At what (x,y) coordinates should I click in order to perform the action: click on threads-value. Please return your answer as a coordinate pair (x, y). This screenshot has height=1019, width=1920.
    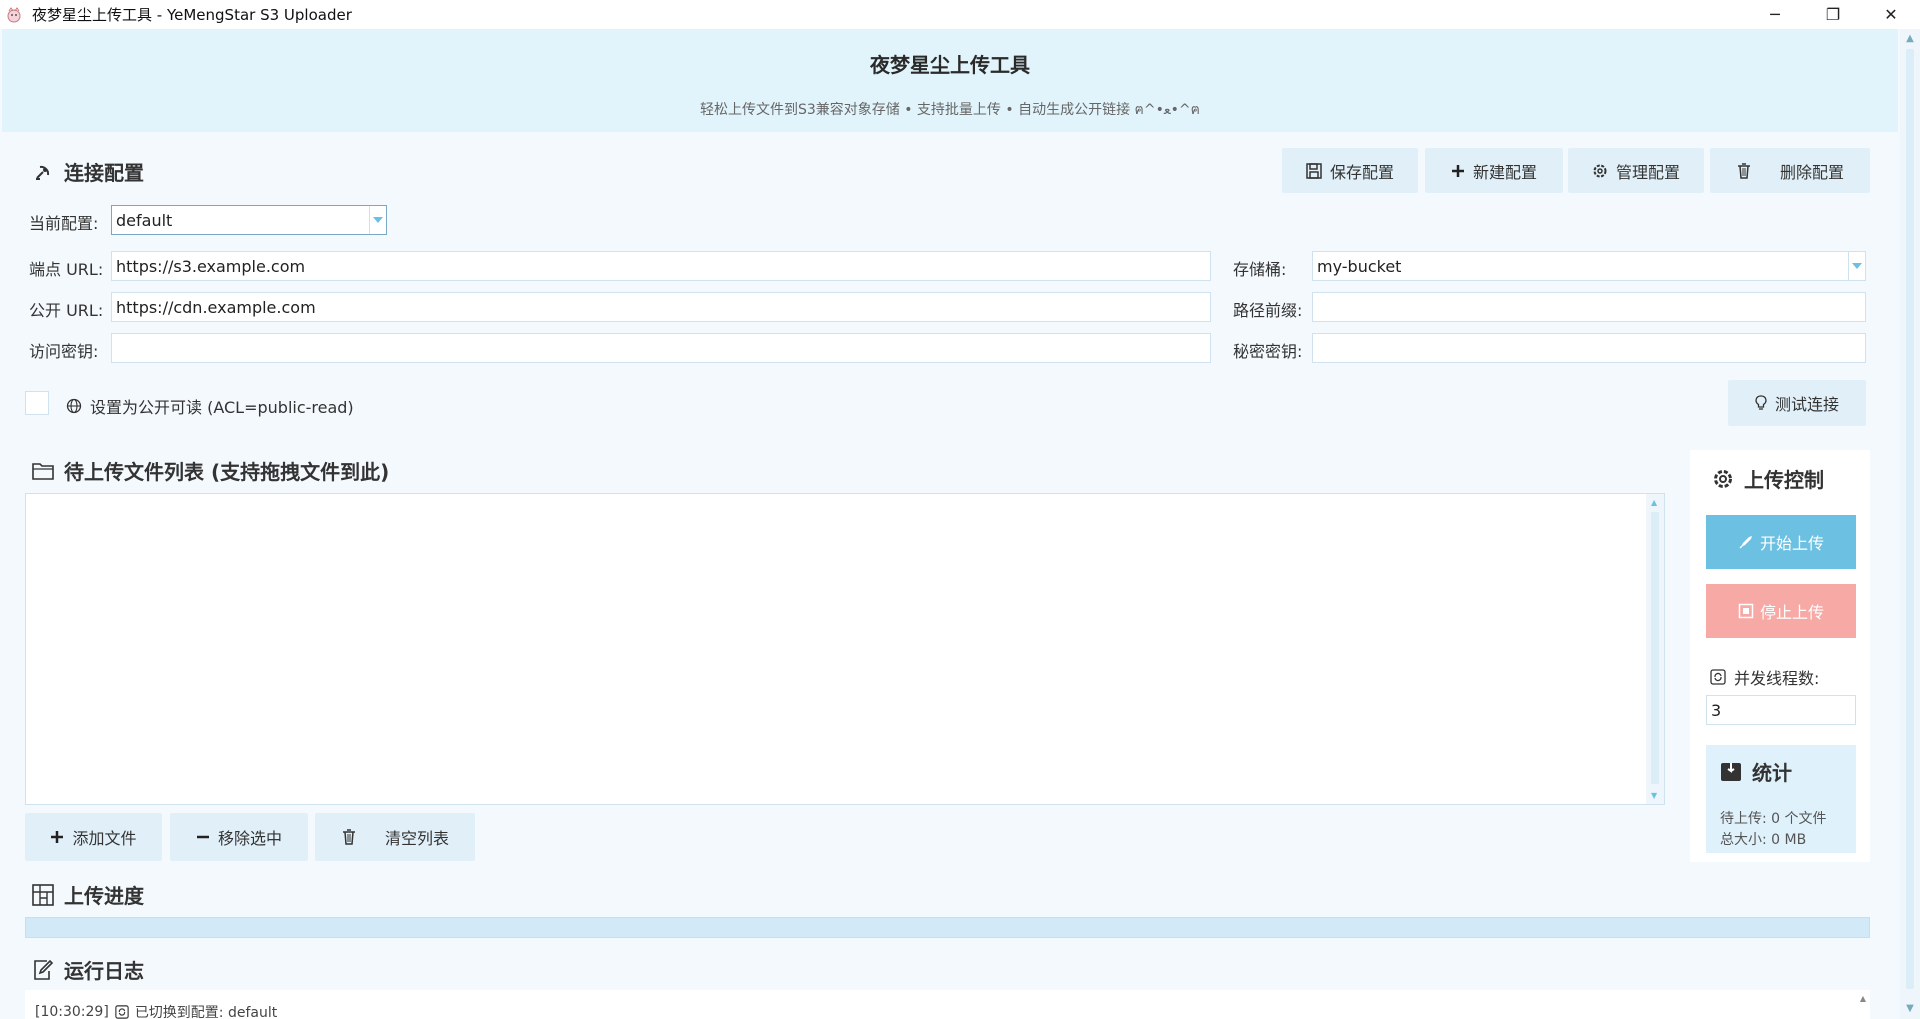
    Looking at the image, I should click on (1783, 710).